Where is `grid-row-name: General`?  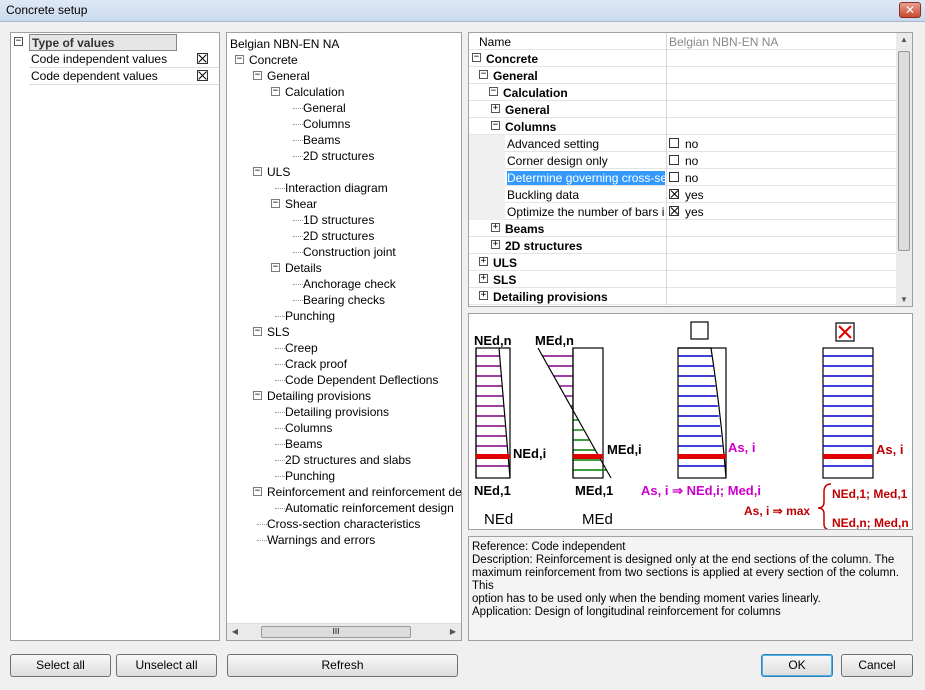
grid-row-name: General is located at coordinates (515, 76).